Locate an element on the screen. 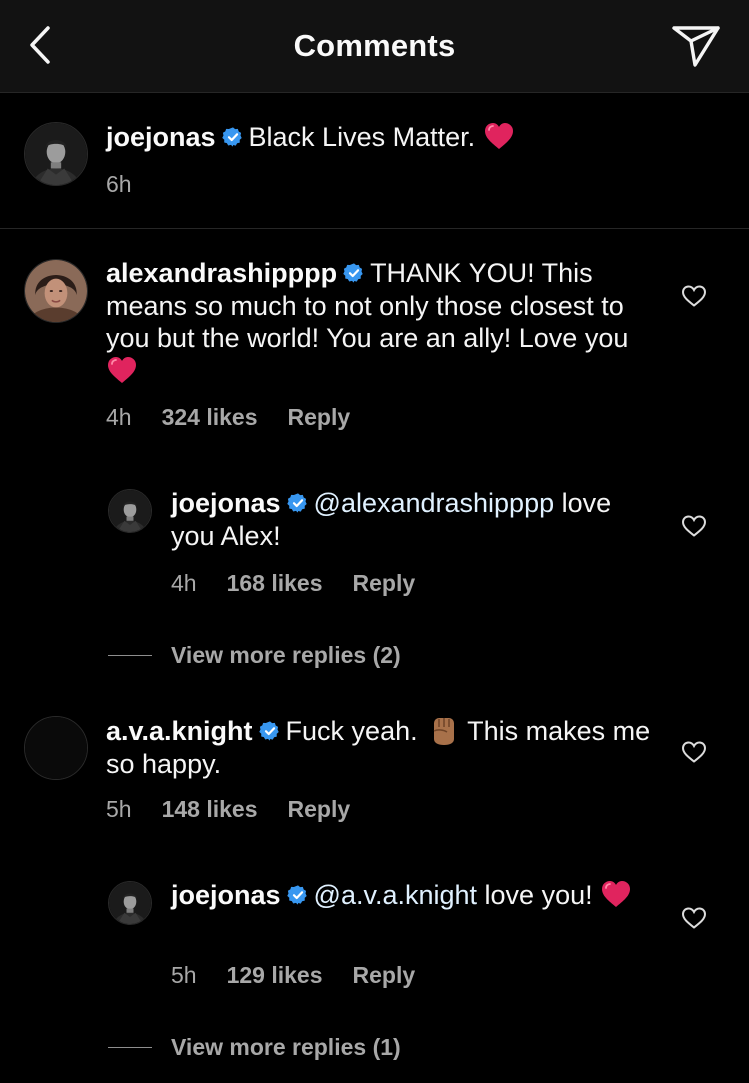  raised-fist-emoji-icon is located at coordinates (444, 730).